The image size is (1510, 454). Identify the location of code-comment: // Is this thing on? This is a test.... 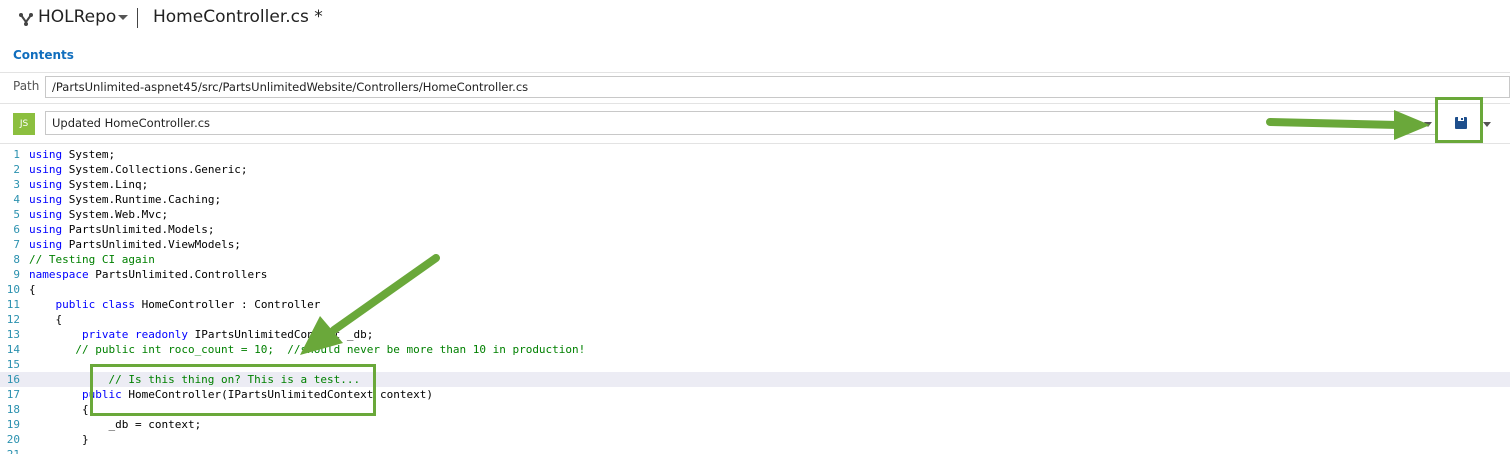
(195, 379).